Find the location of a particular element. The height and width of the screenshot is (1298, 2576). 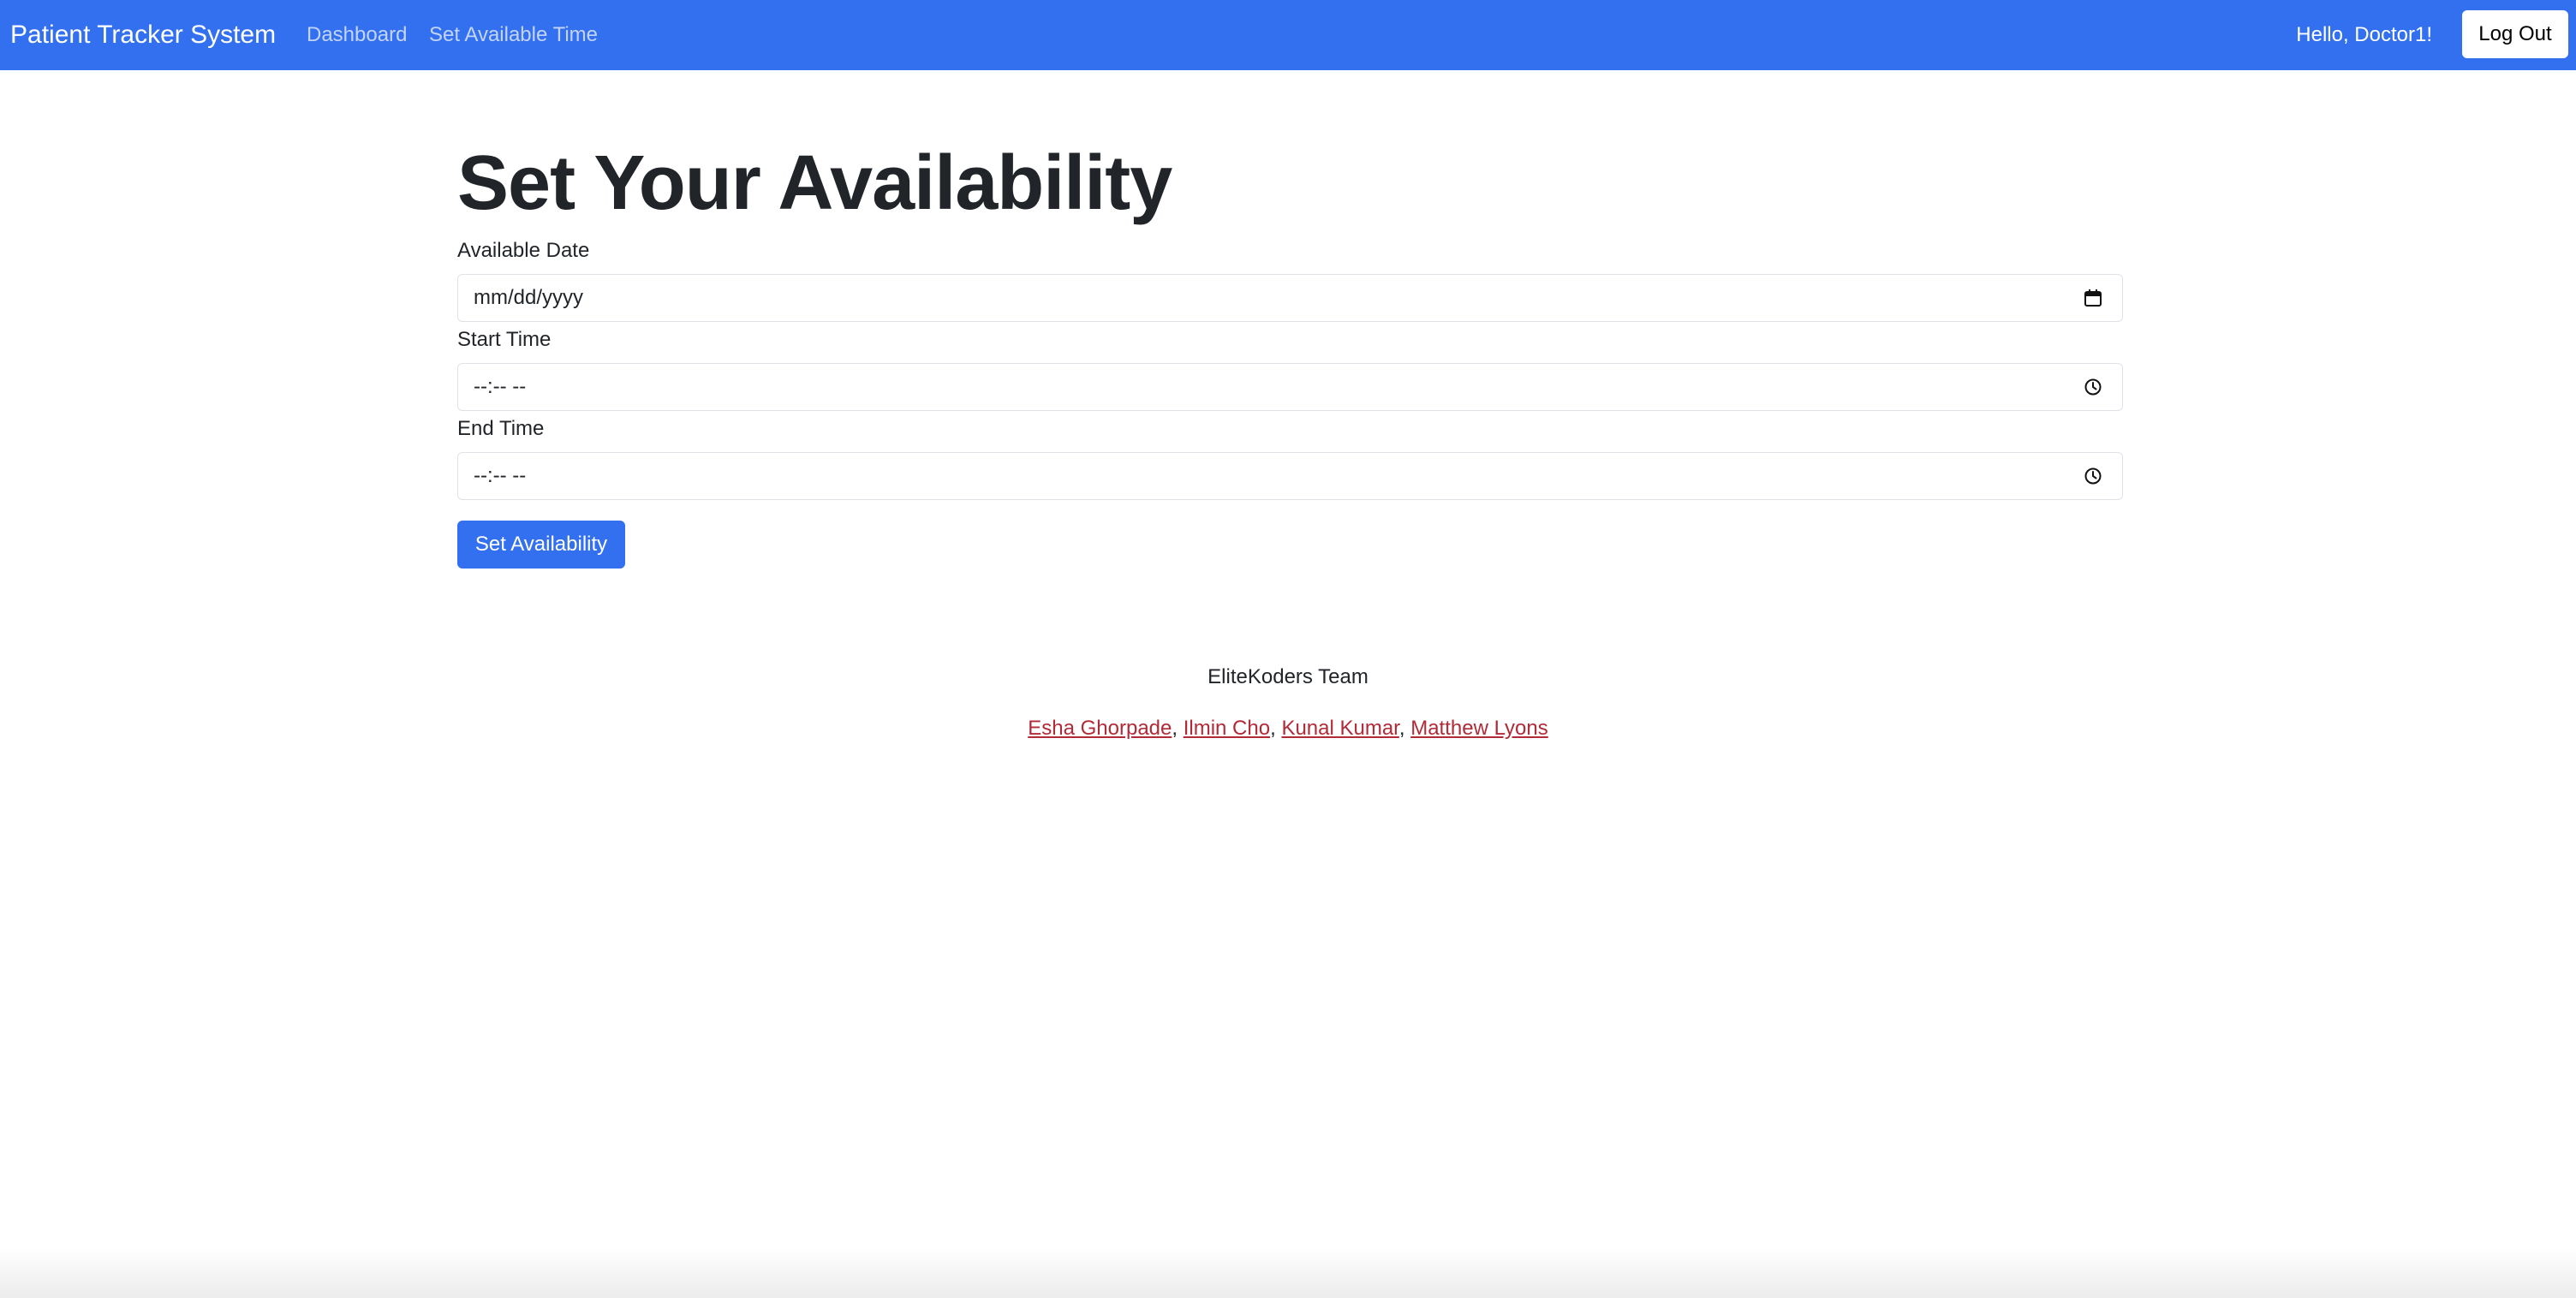

available-date-input: mm/dd/yyyy is located at coordinates (1290, 298).